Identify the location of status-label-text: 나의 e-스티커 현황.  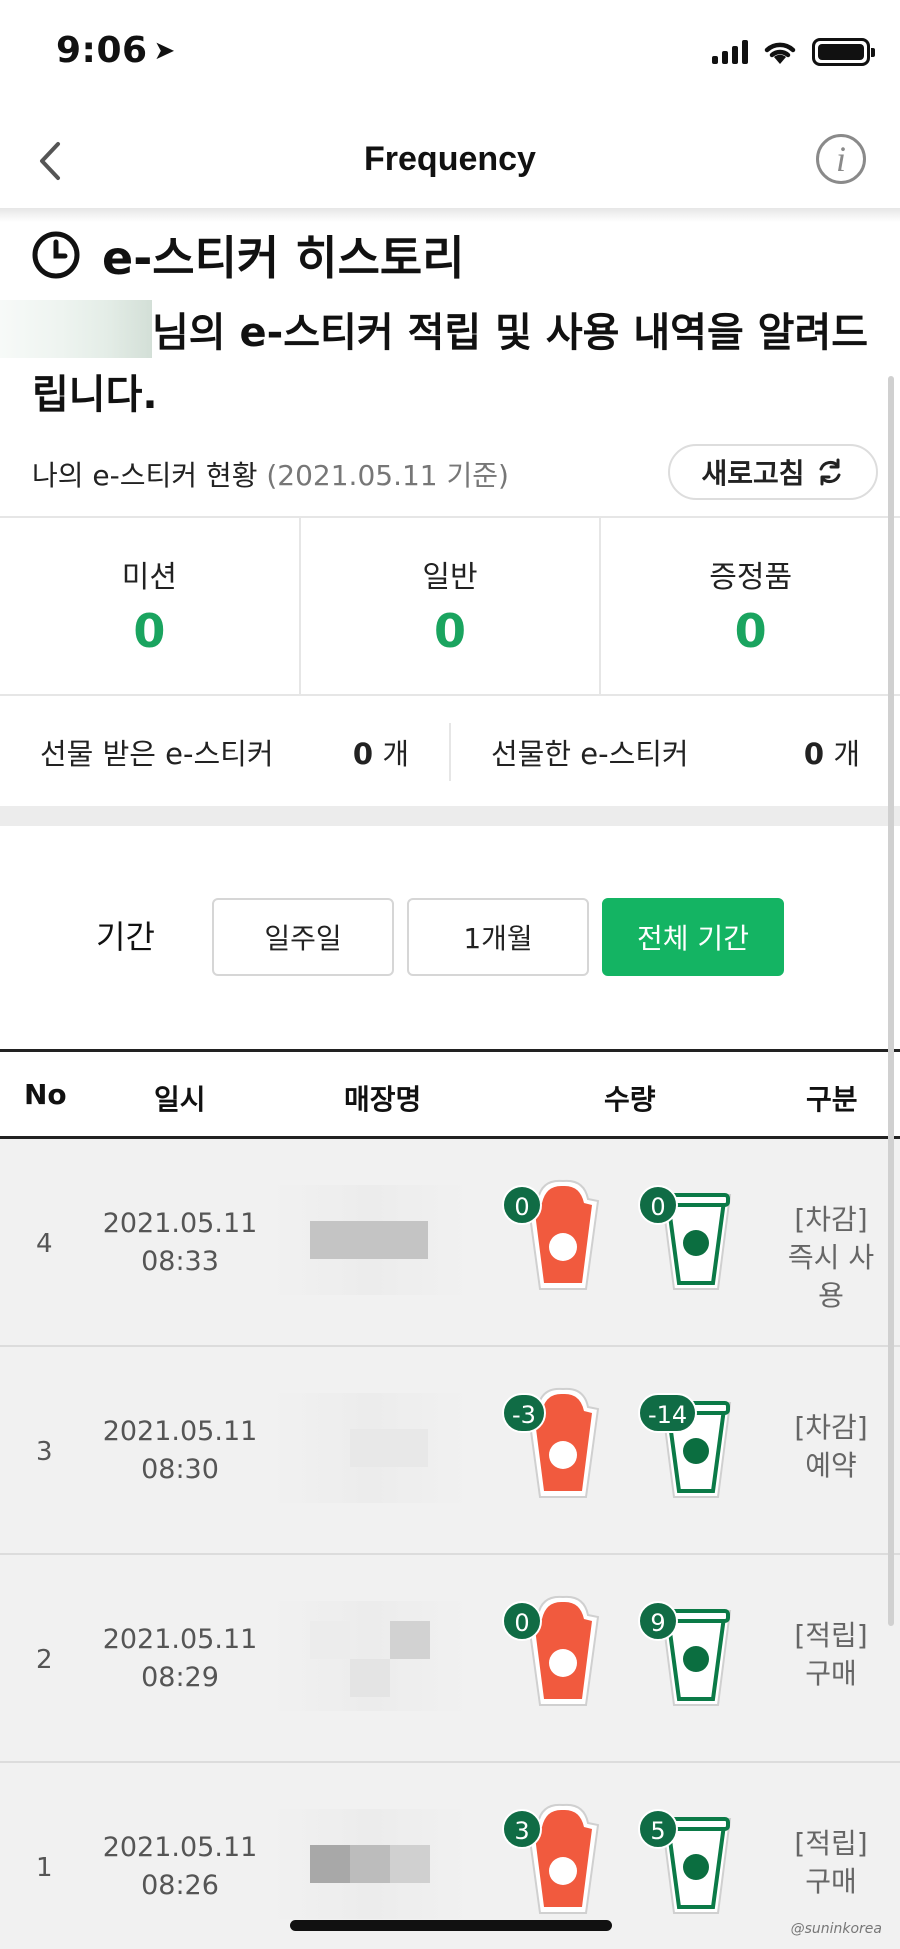
(145, 475).